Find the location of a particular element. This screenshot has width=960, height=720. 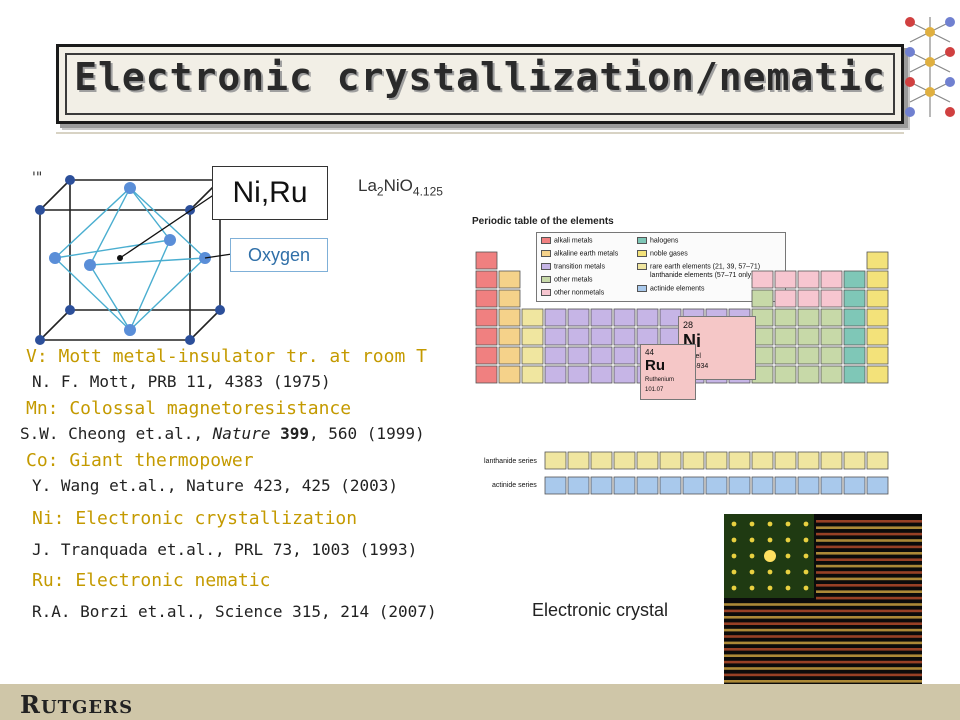

item-ref-ni: J. Tranquada et.al., PRL 73, 1003 (1993) is located at coordinates (225, 549).